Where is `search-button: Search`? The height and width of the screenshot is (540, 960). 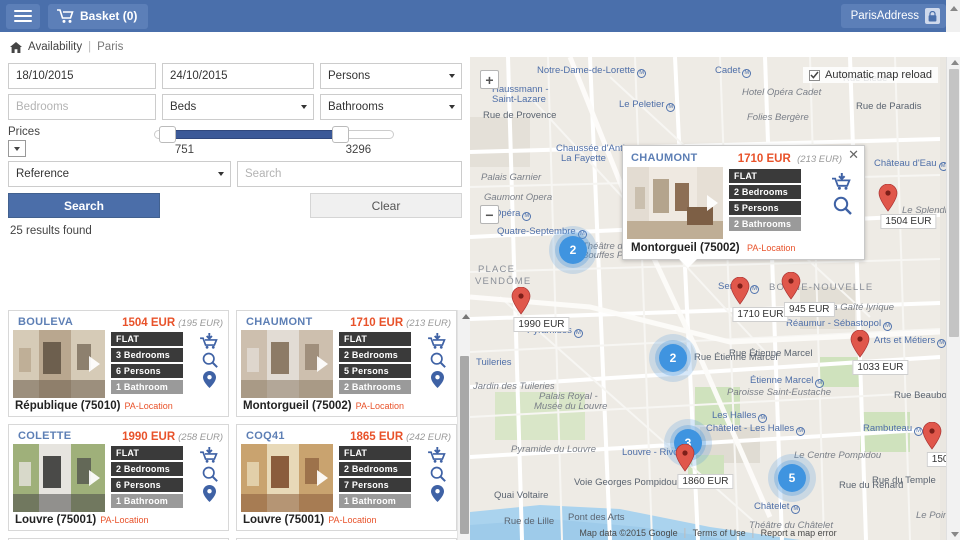
search-button: Search is located at coordinates (84, 205).